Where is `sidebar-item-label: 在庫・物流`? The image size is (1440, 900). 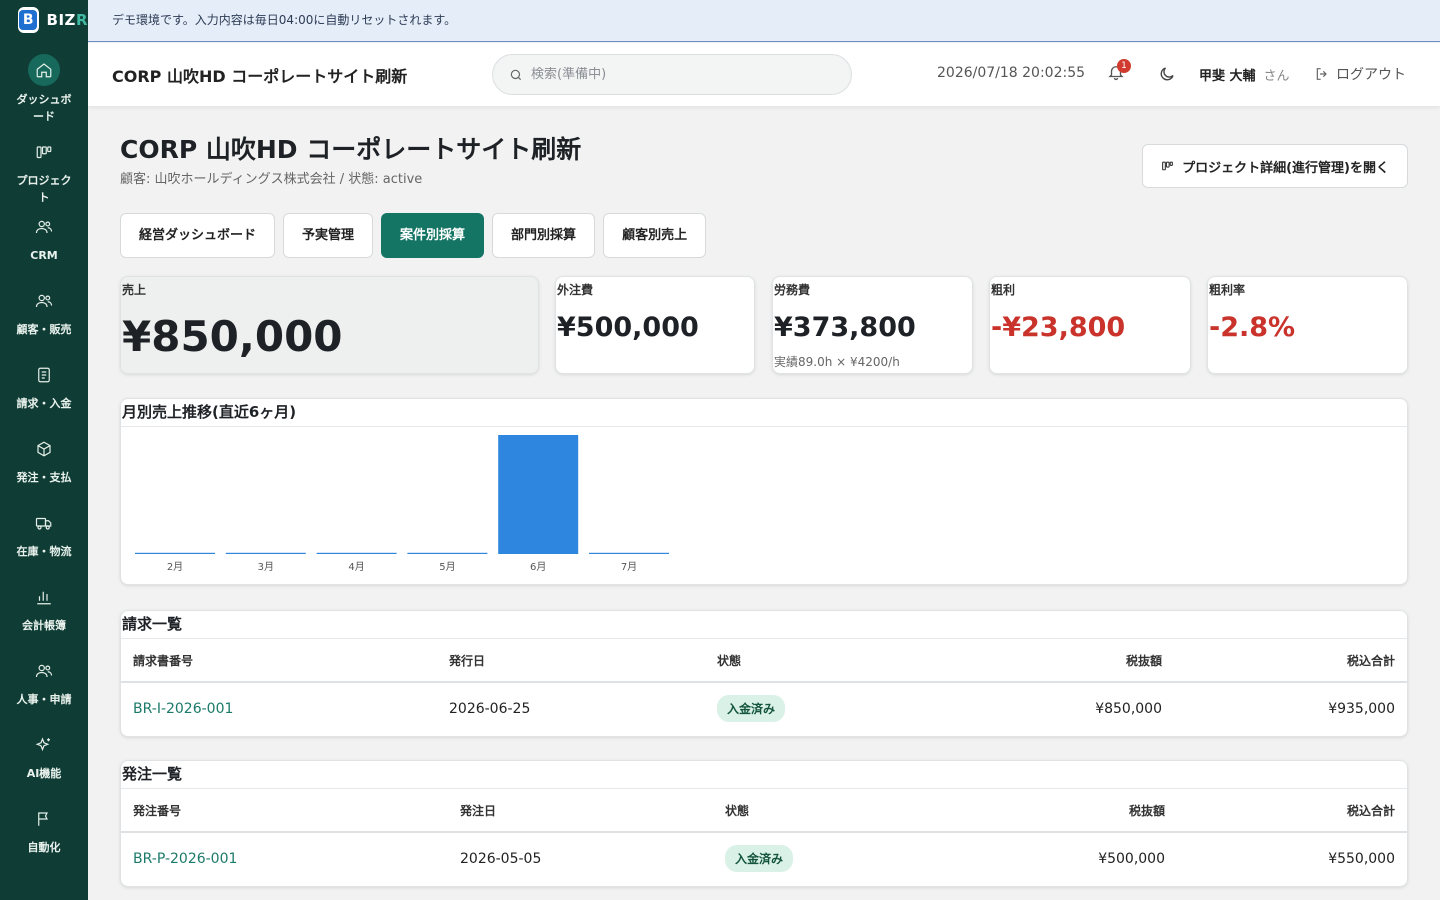
sidebar-item-label: 在庫・物流 is located at coordinates (44, 551).